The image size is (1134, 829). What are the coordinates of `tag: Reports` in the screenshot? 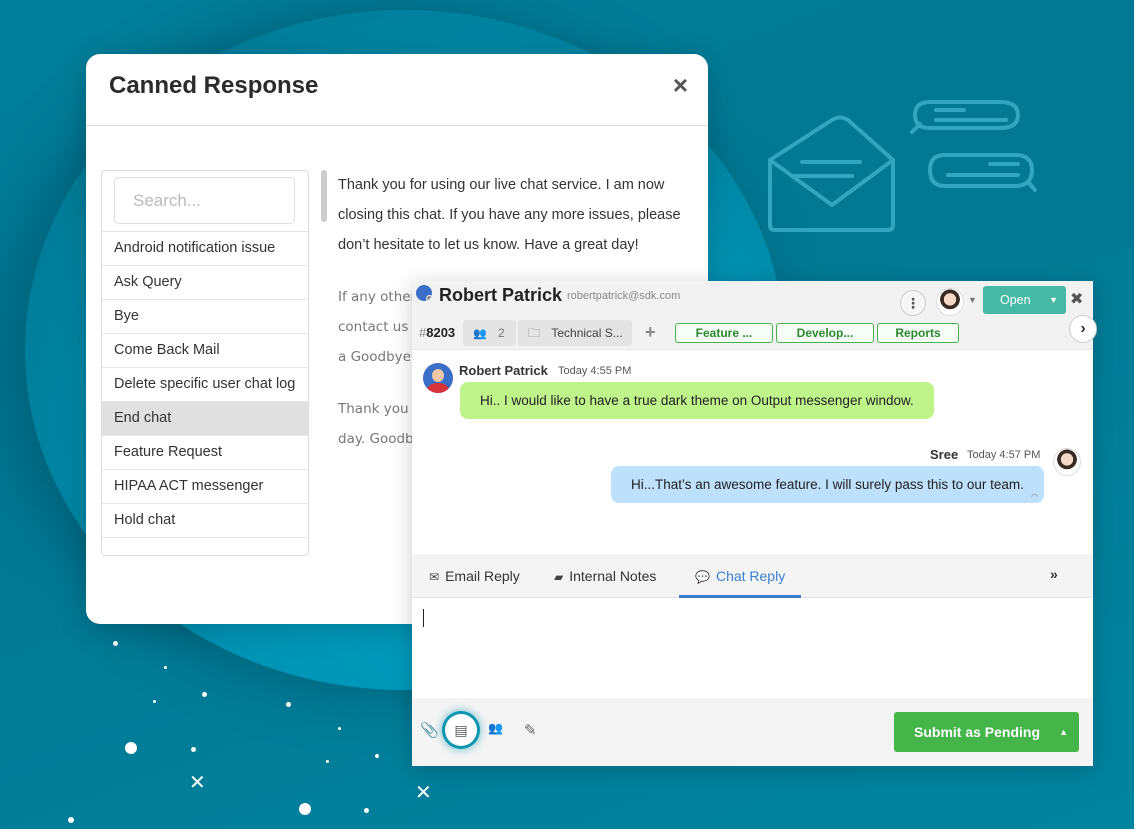 It's located at (918, 333).